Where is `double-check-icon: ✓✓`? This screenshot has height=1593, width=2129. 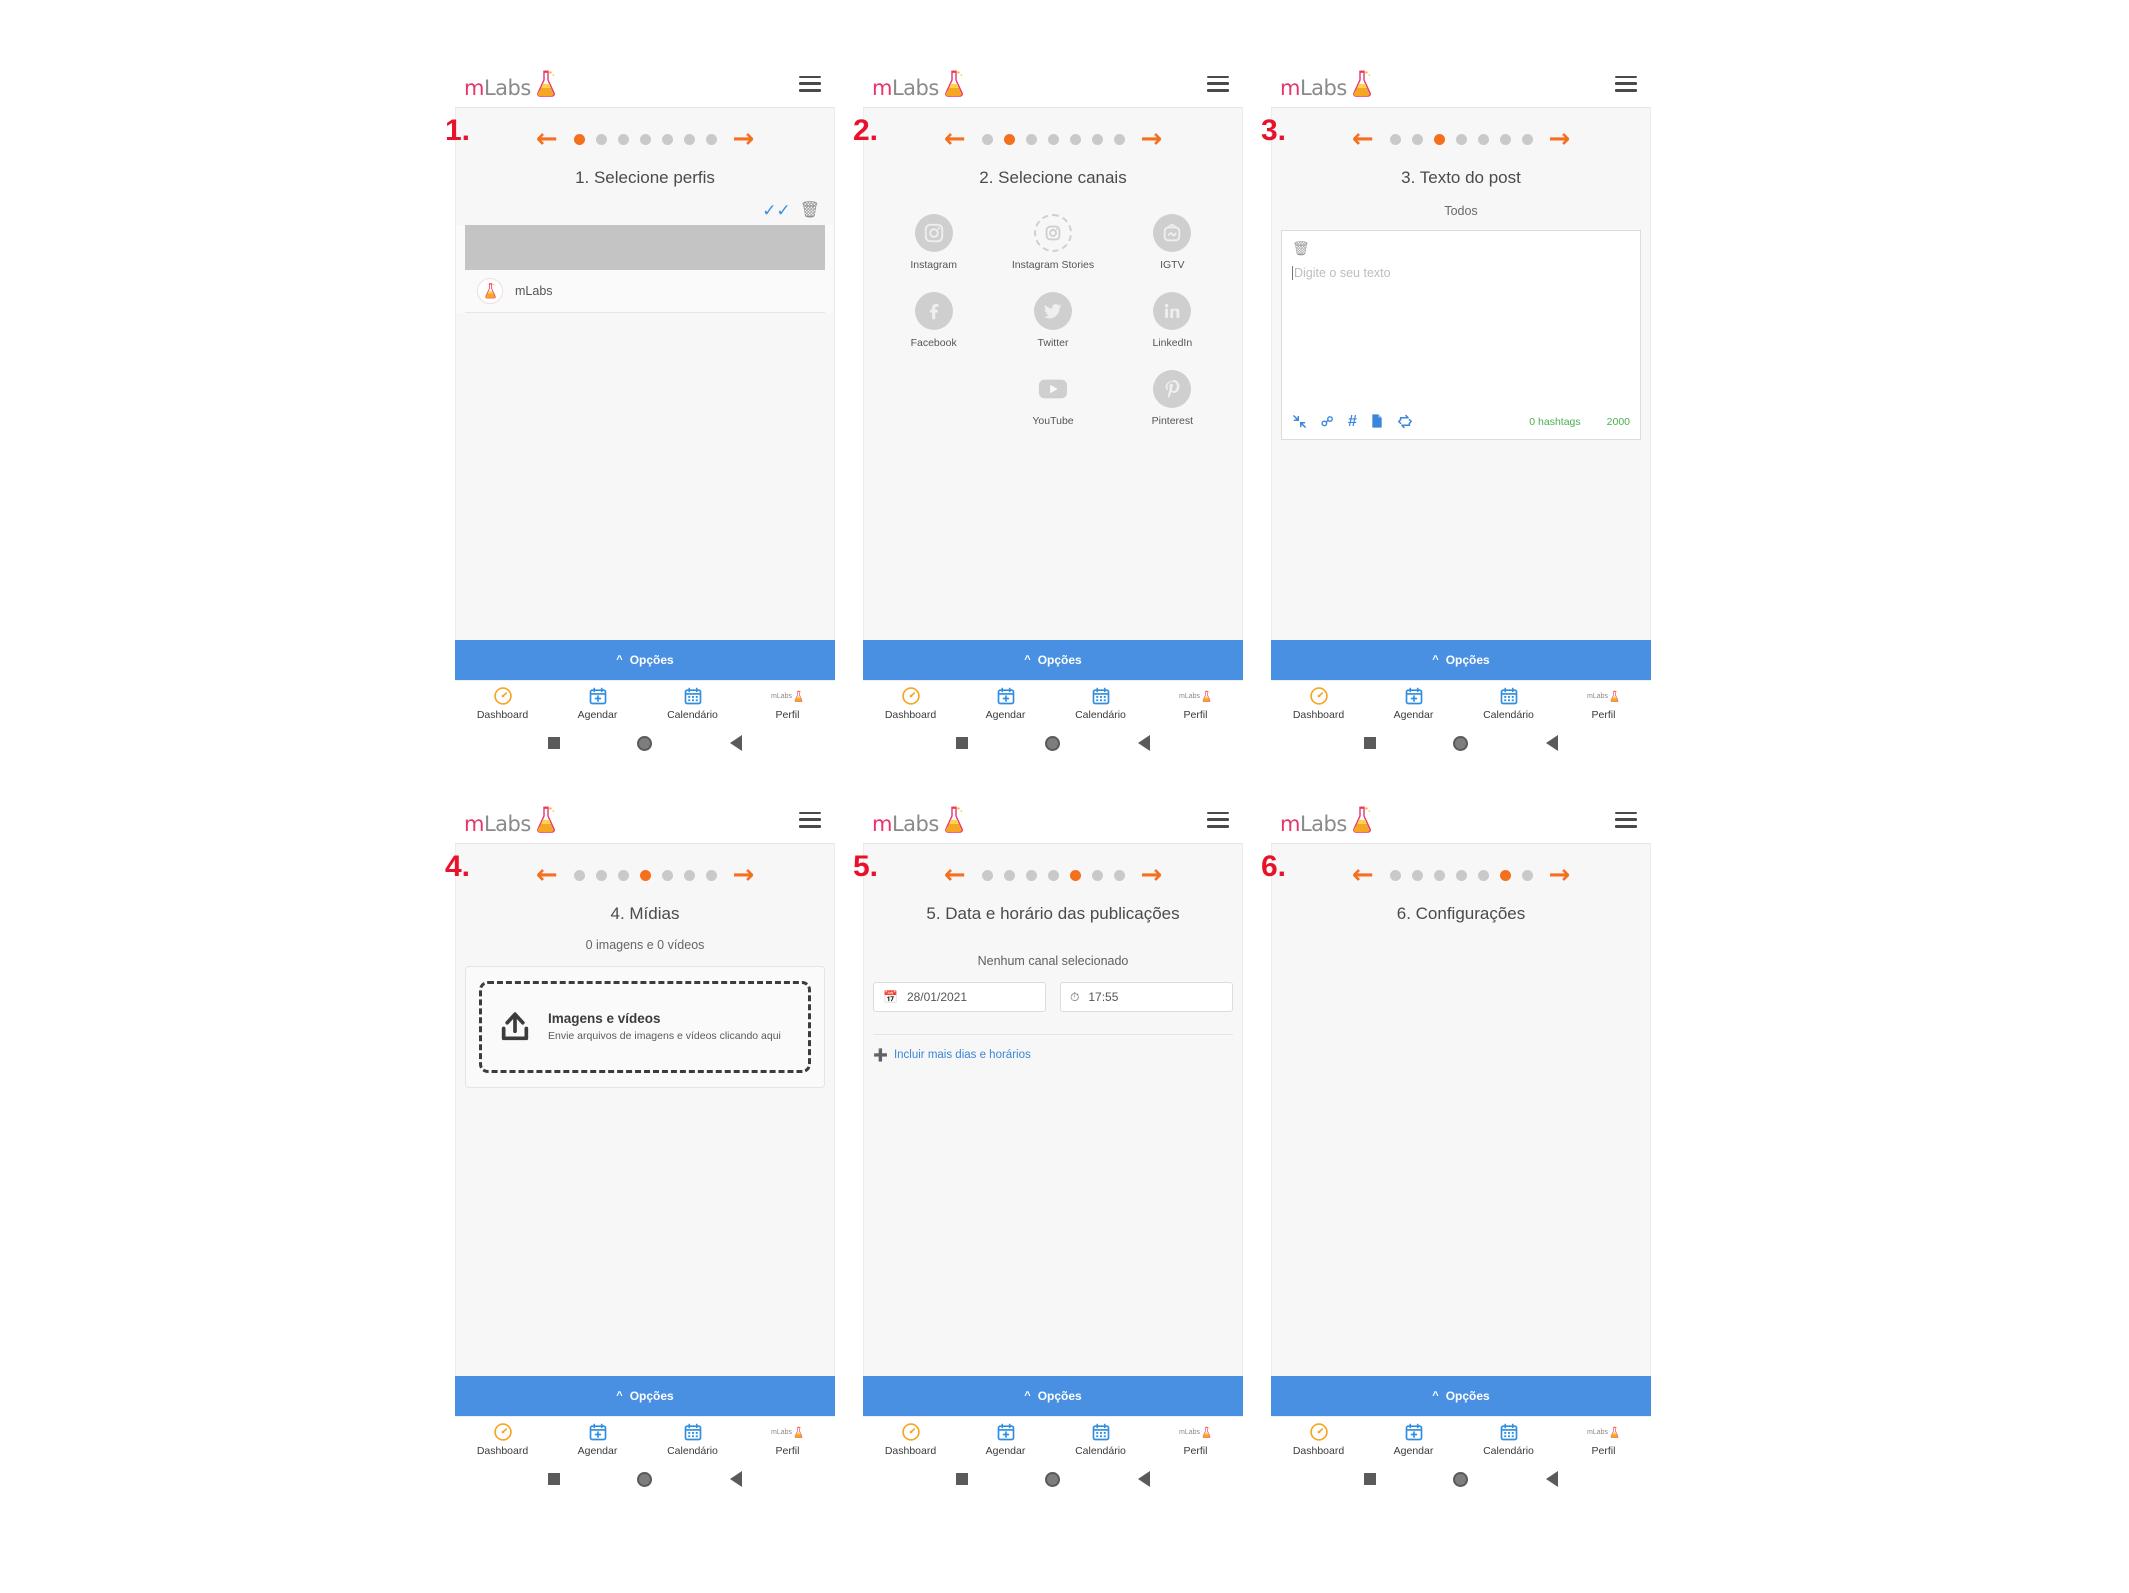 double-check-icon: ✓✓ is located at coordinates (776, 210).